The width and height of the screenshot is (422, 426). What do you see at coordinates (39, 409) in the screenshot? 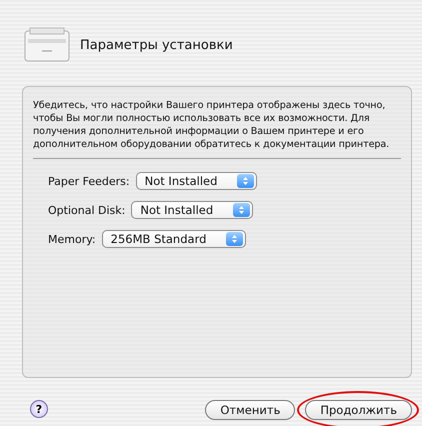
I see `help-button: ?` at bounding box center [39, 409].